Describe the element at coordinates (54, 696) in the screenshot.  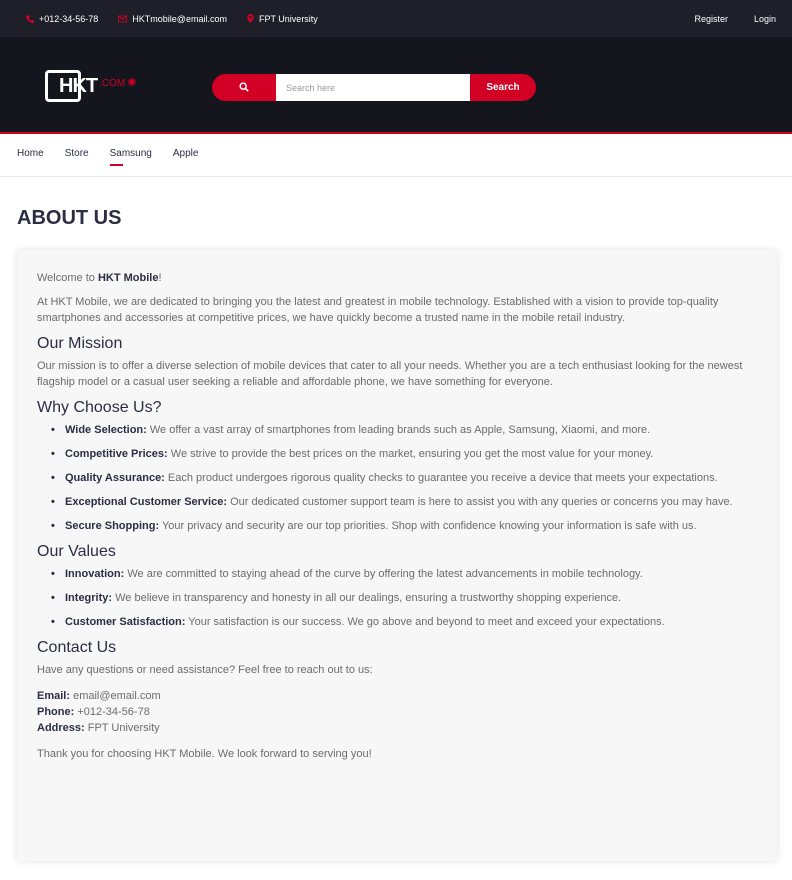
I see `contact-email-label: Email:` at that location.